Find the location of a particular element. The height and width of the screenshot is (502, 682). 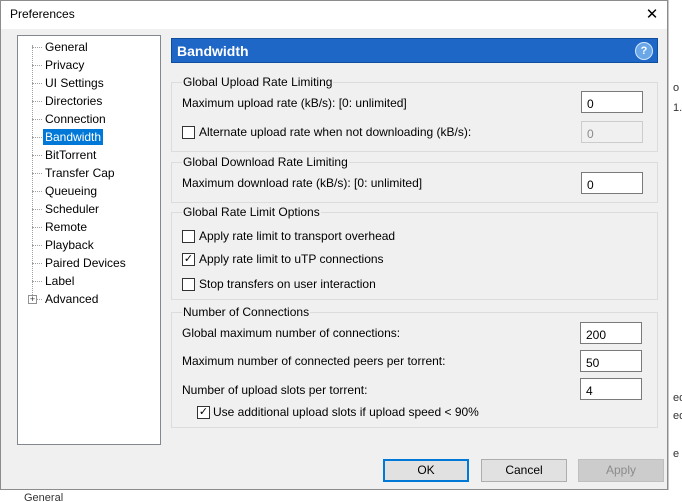

group-title: Global Rate Limit Options is located at coordinates (251, 212).